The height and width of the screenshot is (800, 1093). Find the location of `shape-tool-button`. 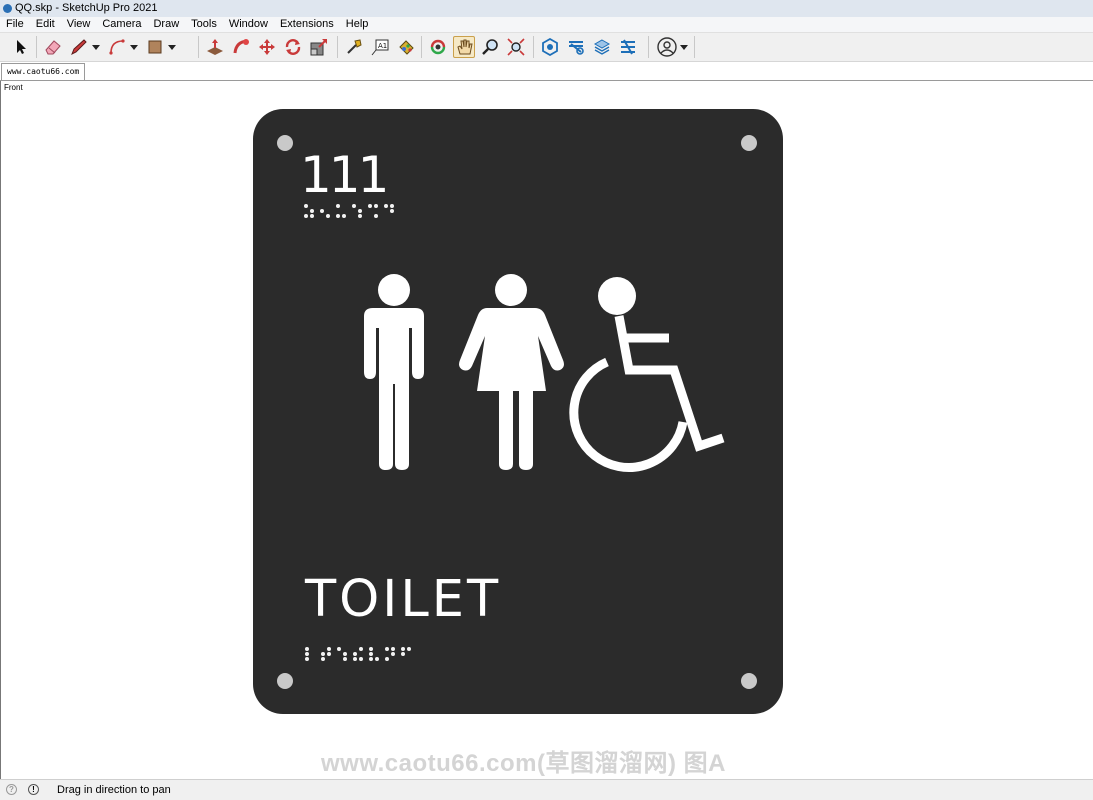

shape-tool-button is located at coordinates (155, 47).